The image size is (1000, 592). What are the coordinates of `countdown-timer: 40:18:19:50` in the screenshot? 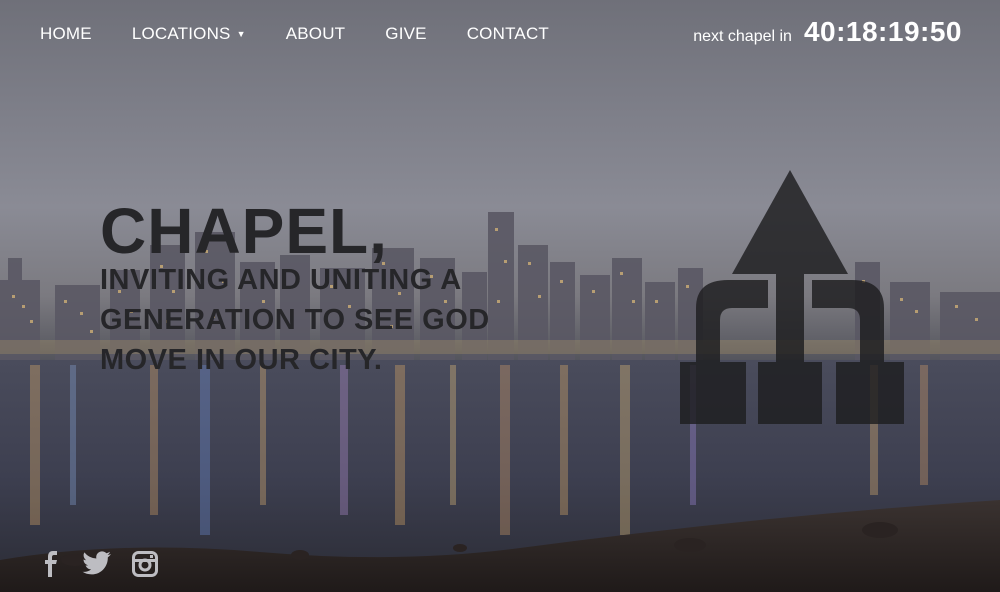 It's located at (882, 31).